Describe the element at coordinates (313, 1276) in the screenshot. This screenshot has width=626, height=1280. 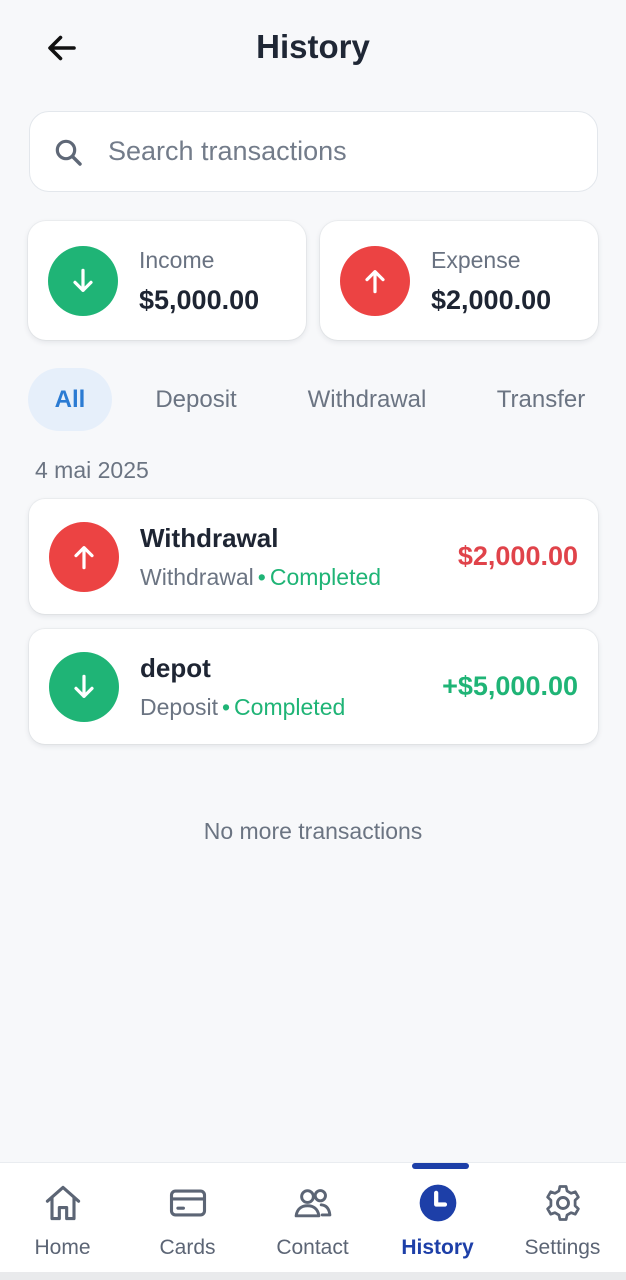
I see `system-gesture-bar` at that location.